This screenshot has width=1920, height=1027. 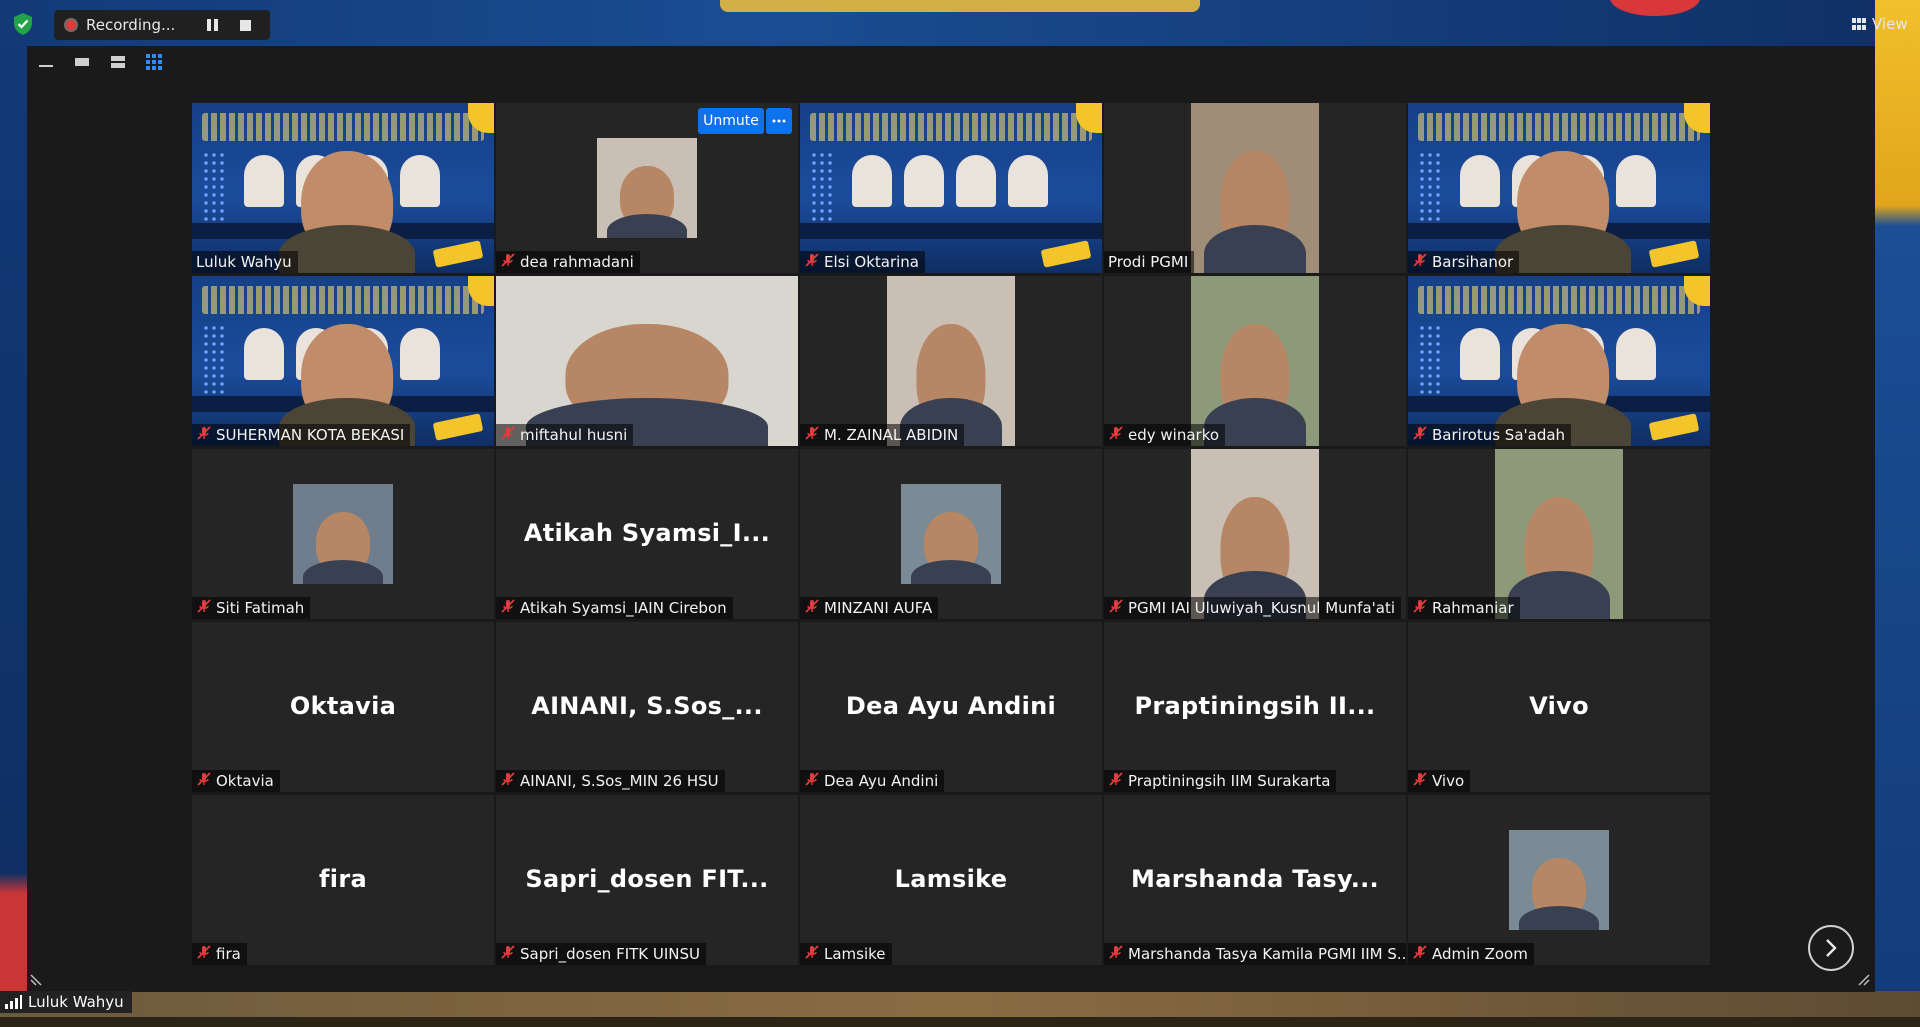 I want to click on participant-tile: Oktavia Oktavia, so click(x=343, y=707).